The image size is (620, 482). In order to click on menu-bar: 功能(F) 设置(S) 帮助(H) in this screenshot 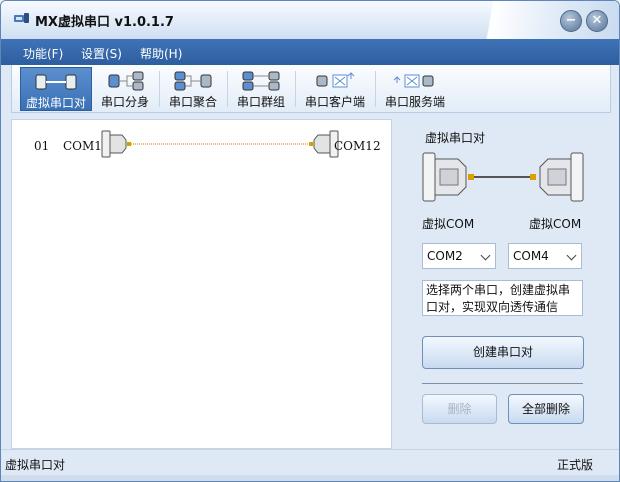, I will do `click(310, 52)`.